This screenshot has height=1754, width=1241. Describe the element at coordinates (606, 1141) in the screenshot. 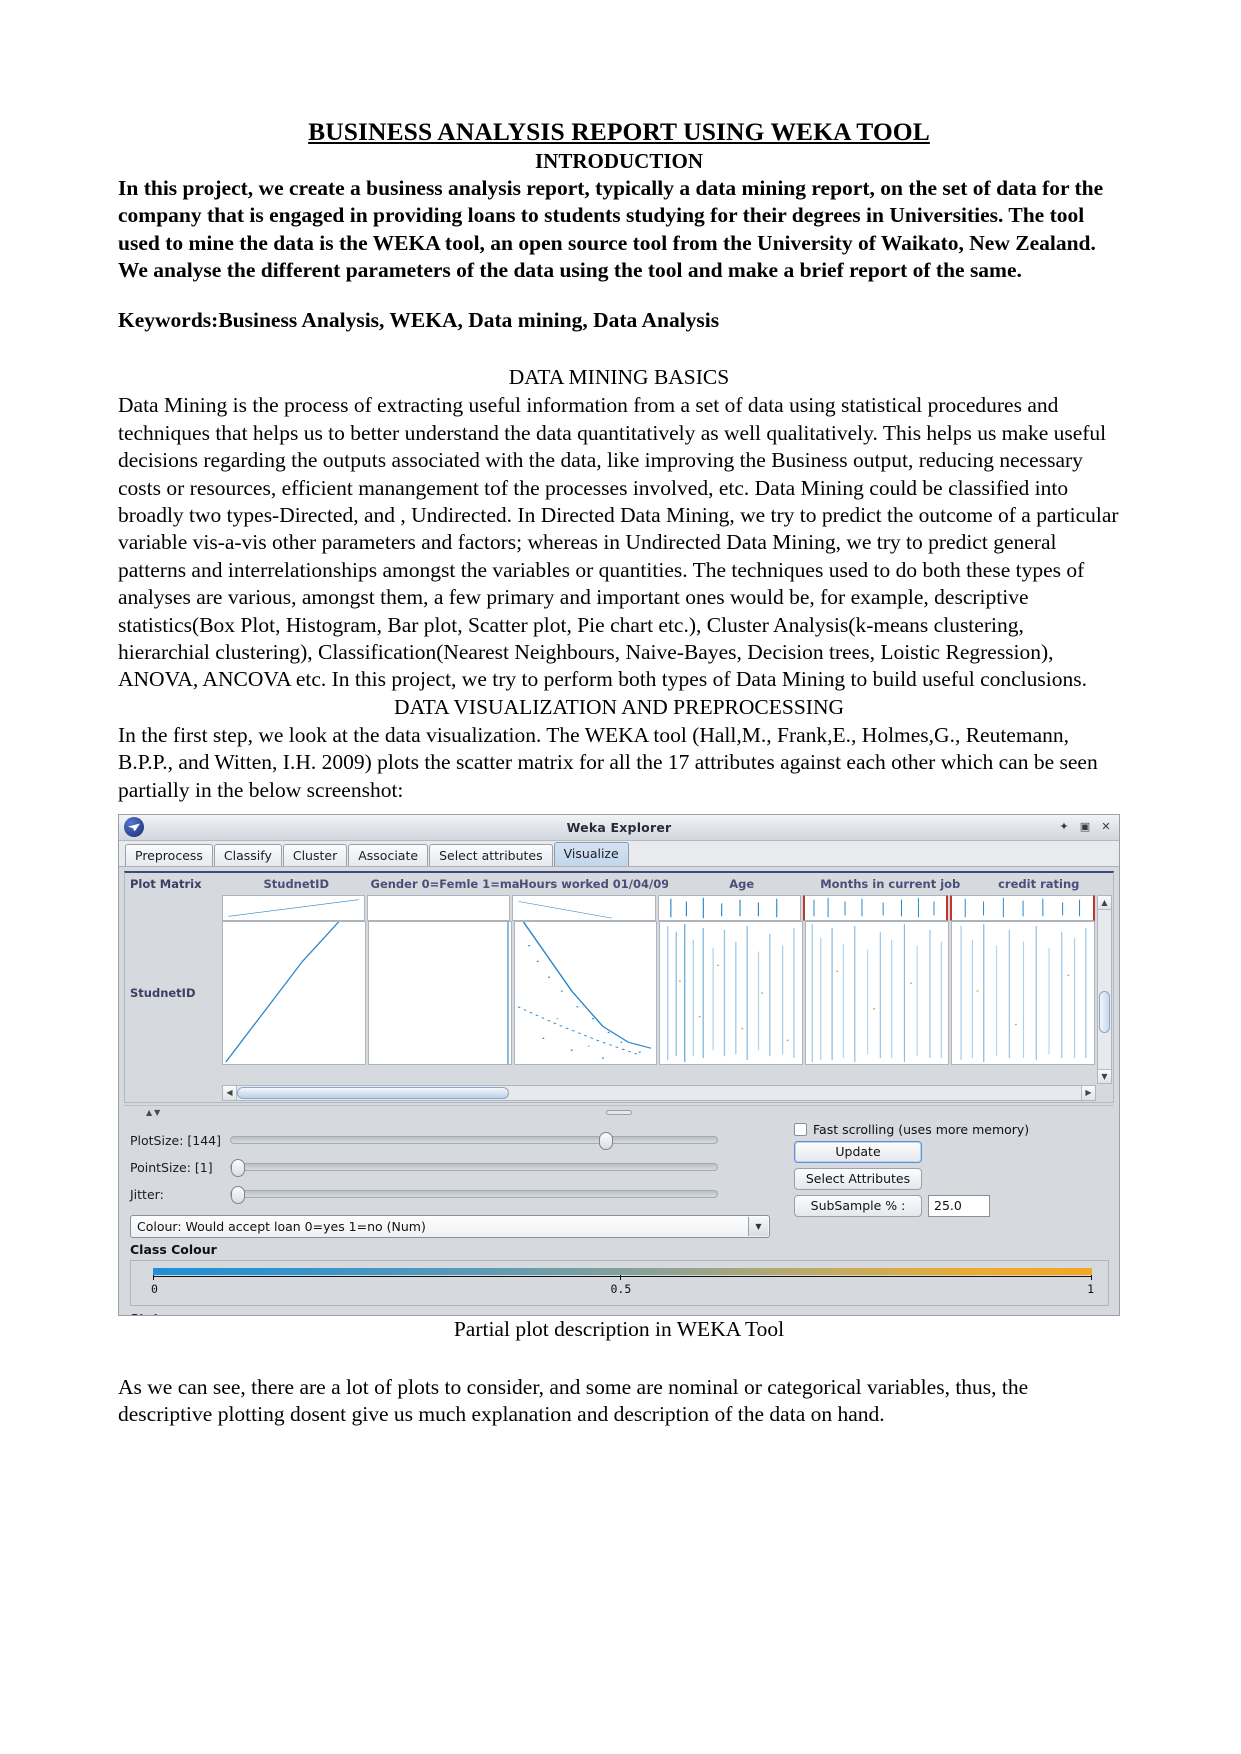

I see `plotsize-slider-knob` at that location.